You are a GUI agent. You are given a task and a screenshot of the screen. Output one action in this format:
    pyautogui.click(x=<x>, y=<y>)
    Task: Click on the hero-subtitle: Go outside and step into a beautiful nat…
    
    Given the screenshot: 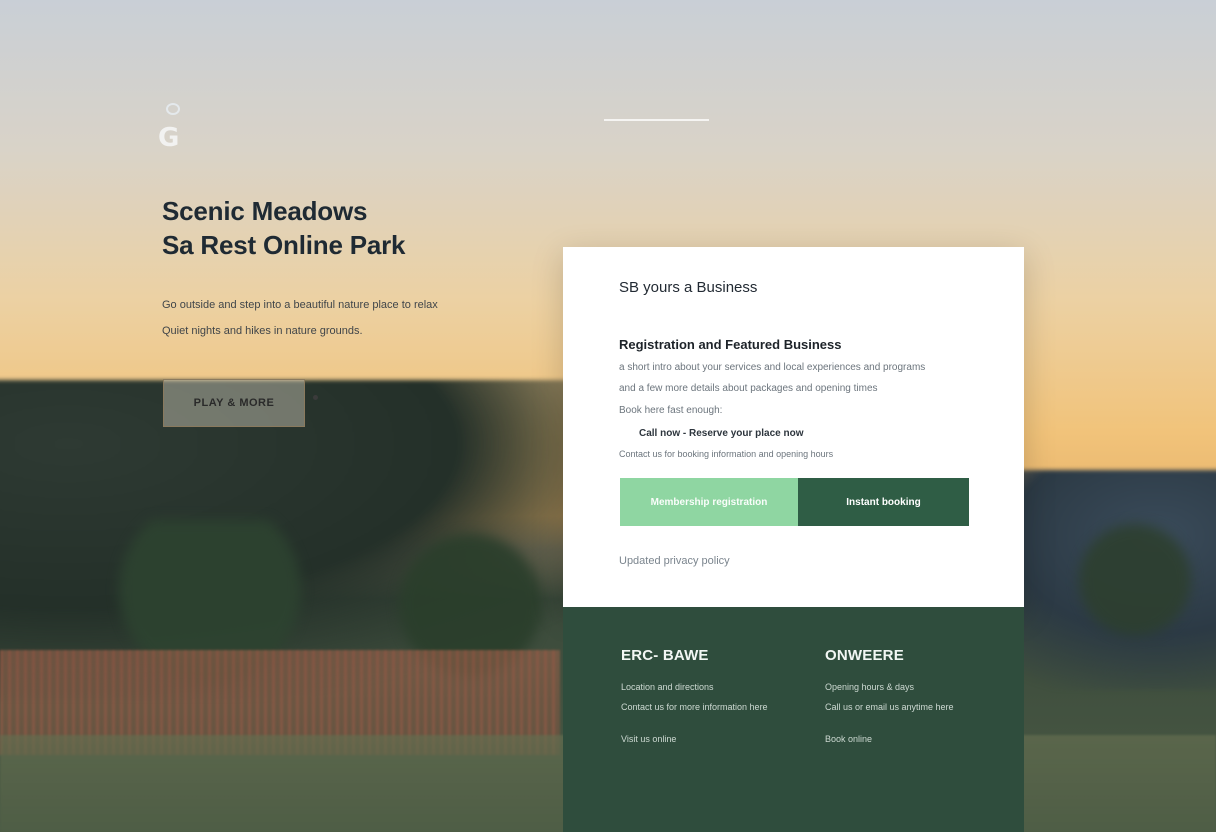 What is the action you would take?
    pyautogui.click(x=342, y=318)
    